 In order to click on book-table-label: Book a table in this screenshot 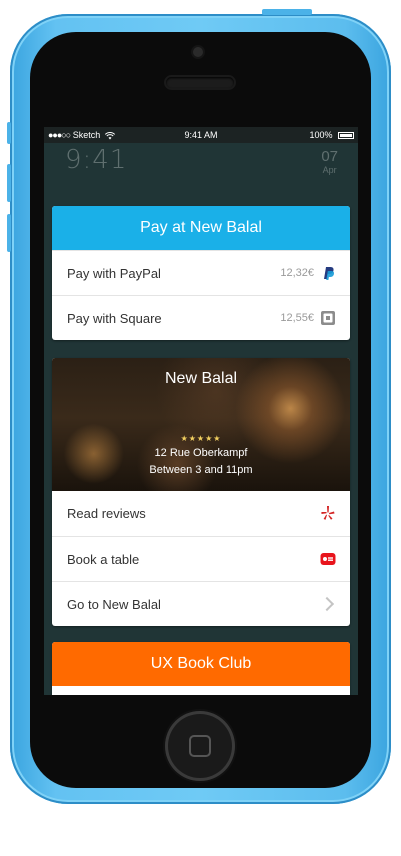, I will do `click(103, 559)`.